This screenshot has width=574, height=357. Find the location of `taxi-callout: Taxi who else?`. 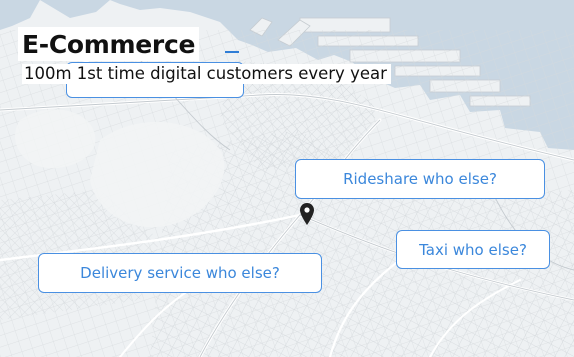

taxi-callout: Taxi who else? is located at coordinates (473, 249).